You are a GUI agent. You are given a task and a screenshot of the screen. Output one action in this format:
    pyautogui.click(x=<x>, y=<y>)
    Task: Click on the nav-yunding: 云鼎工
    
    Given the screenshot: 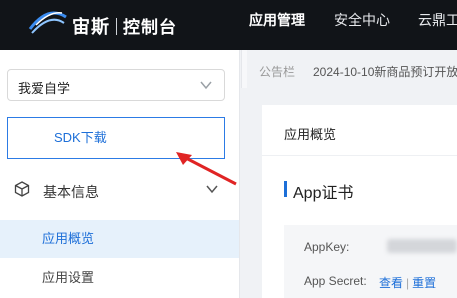 What is the action you would take?
    pyautogui.click(x=437, y=20)
    